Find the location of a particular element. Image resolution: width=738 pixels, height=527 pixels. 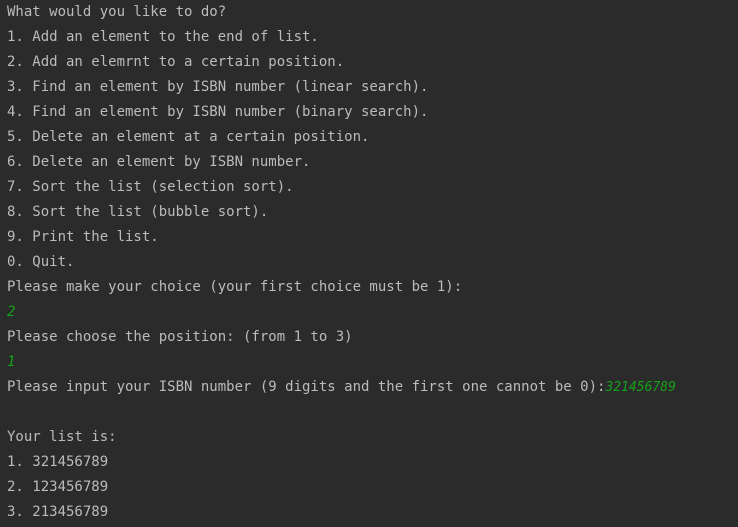

isbn-input: 321456789 is located at coordinates (640, 387).